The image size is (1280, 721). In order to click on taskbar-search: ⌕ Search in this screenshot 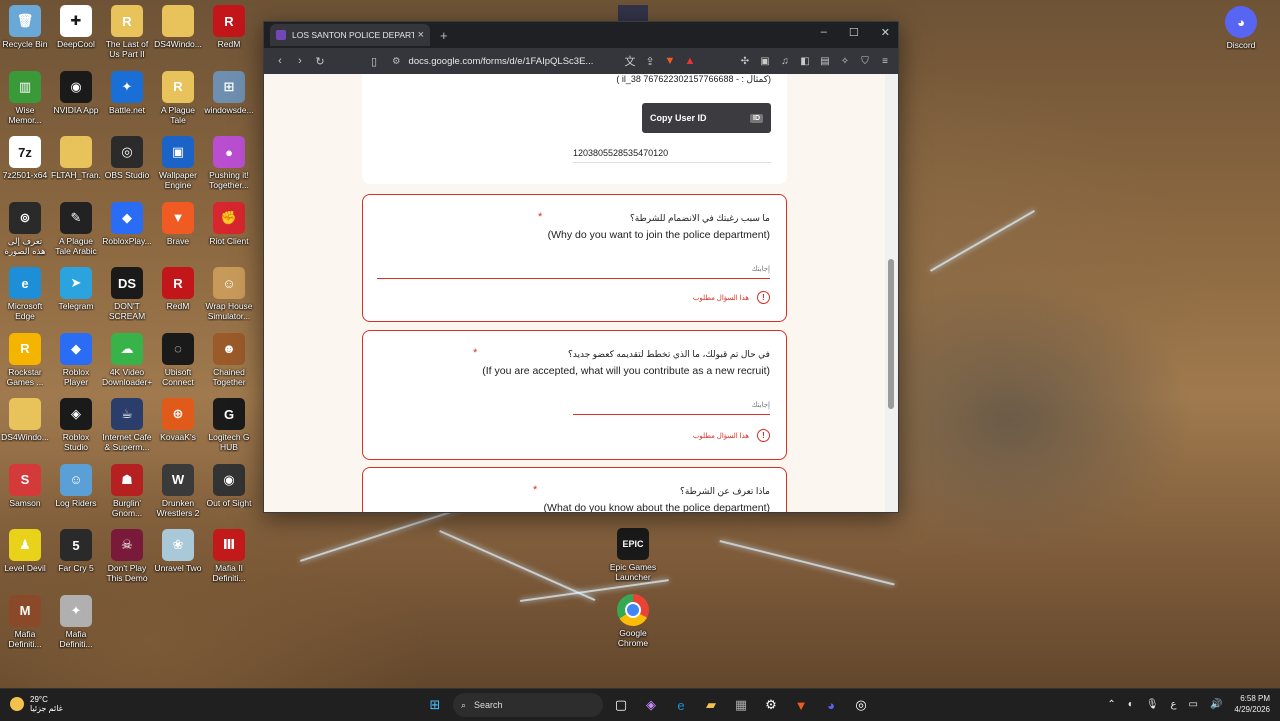, I will do `click(528, 705)`.